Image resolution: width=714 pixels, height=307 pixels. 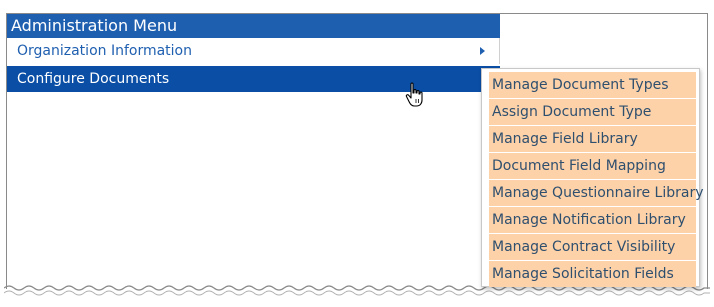 I want to click on menu-item-organization-information: Organization Information, so click(x=253, y=51).